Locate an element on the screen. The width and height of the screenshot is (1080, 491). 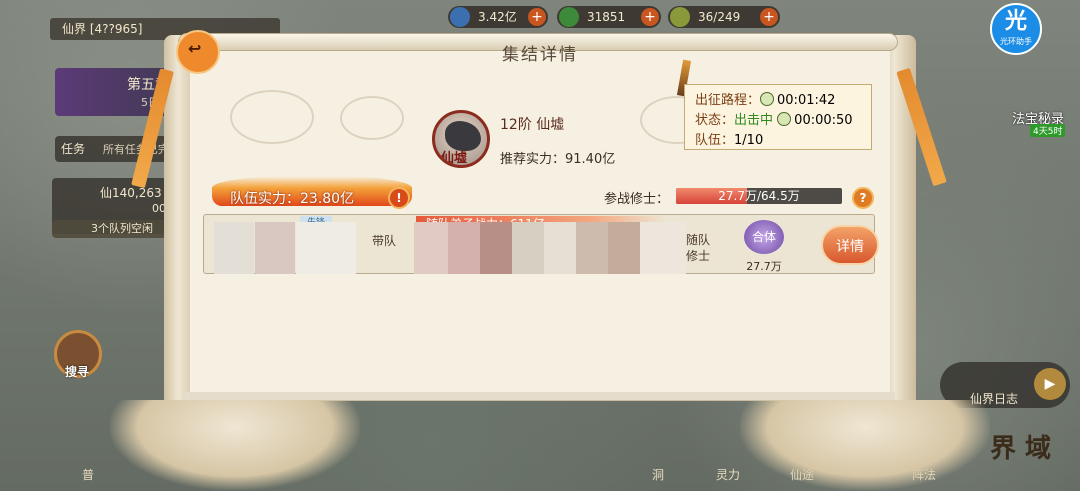
scroll-foot-left is located at coordinates (235, 445).